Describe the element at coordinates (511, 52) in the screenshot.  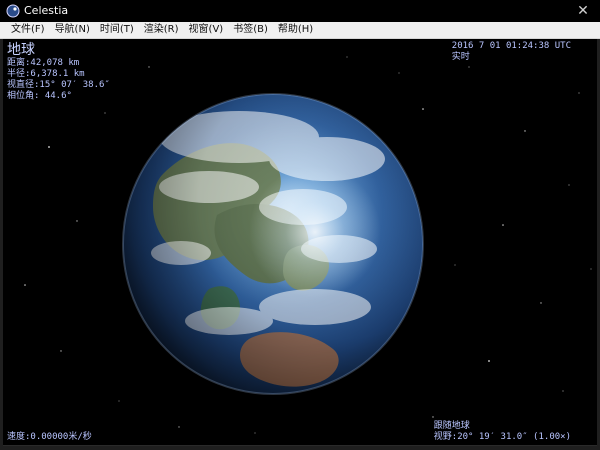
I see `hud-time: 2016 7 01 01:24:38 UTC 实时` at that location.